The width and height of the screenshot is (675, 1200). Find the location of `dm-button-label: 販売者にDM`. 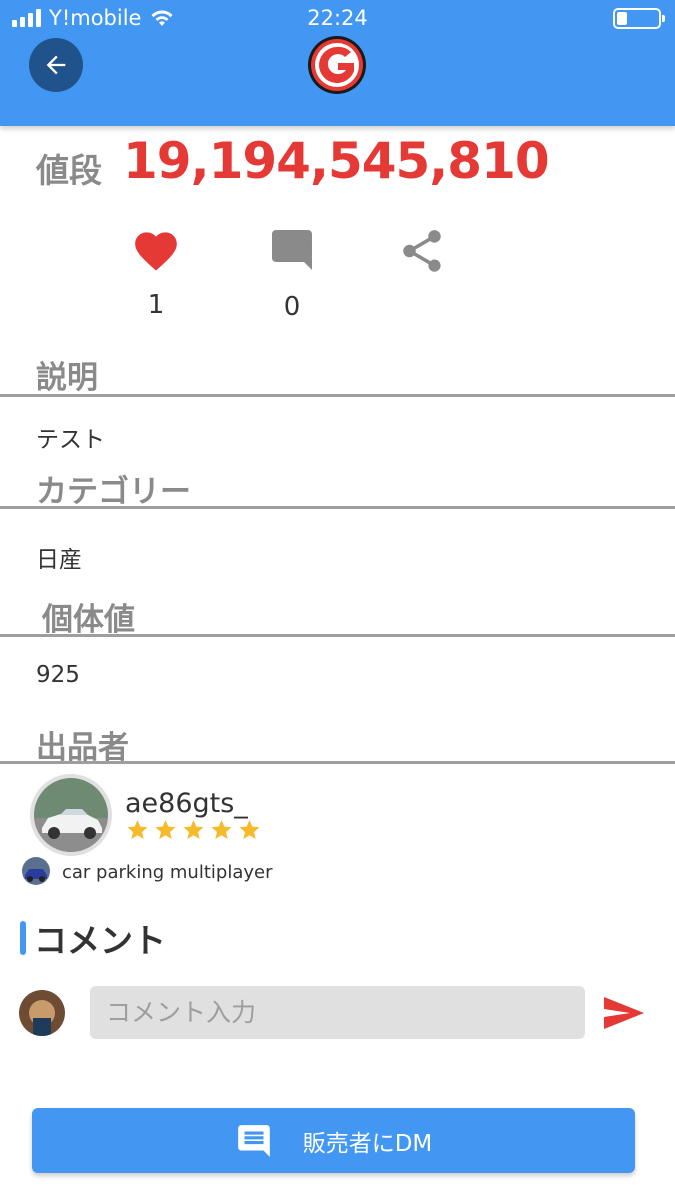

dm-button-label: 販売者にDM is located at coordinates (367, 1143).